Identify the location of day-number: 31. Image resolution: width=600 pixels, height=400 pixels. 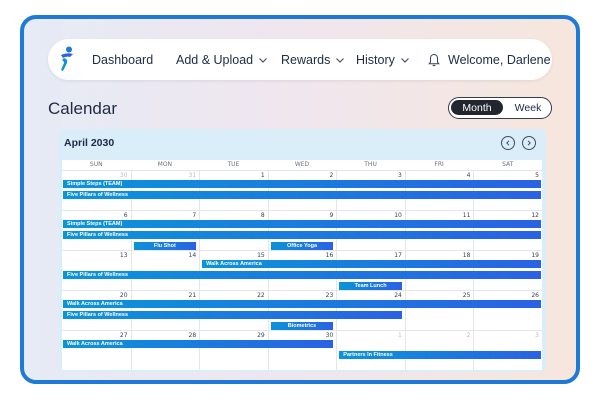
(181, 175).